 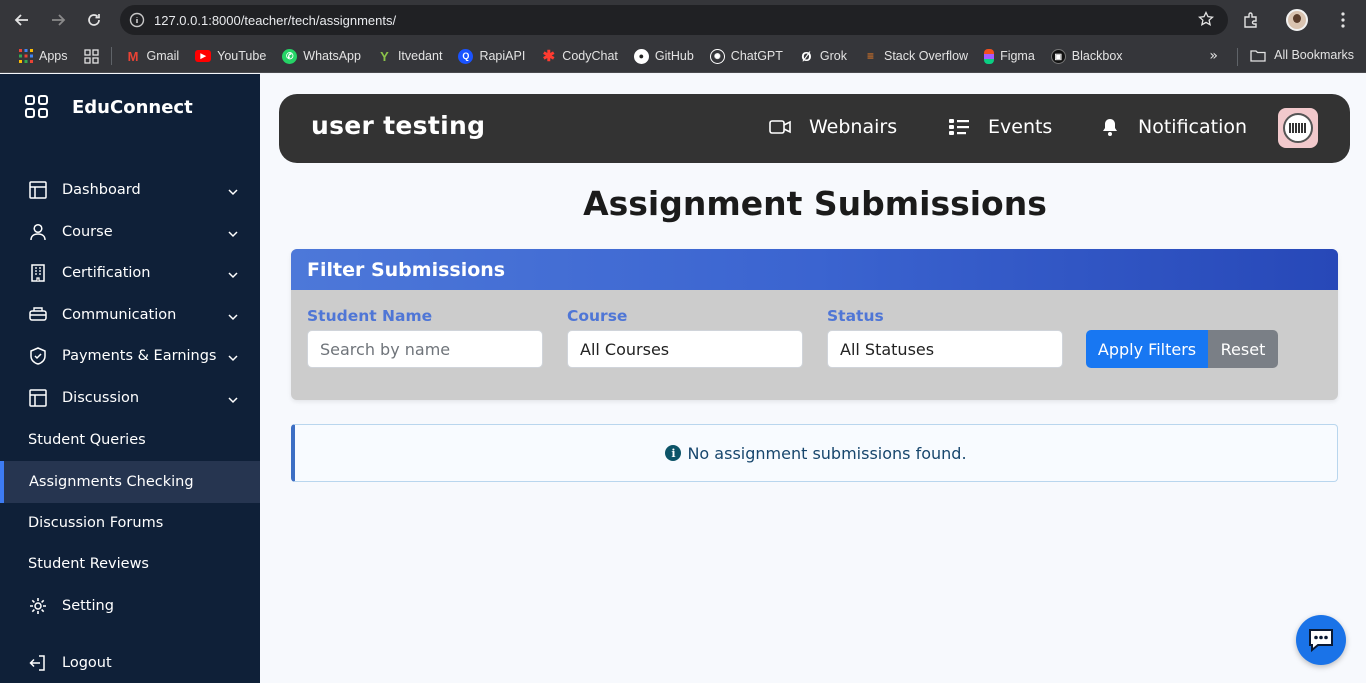 I want to click on nav-events: Events, so click(x=1000, y=127).